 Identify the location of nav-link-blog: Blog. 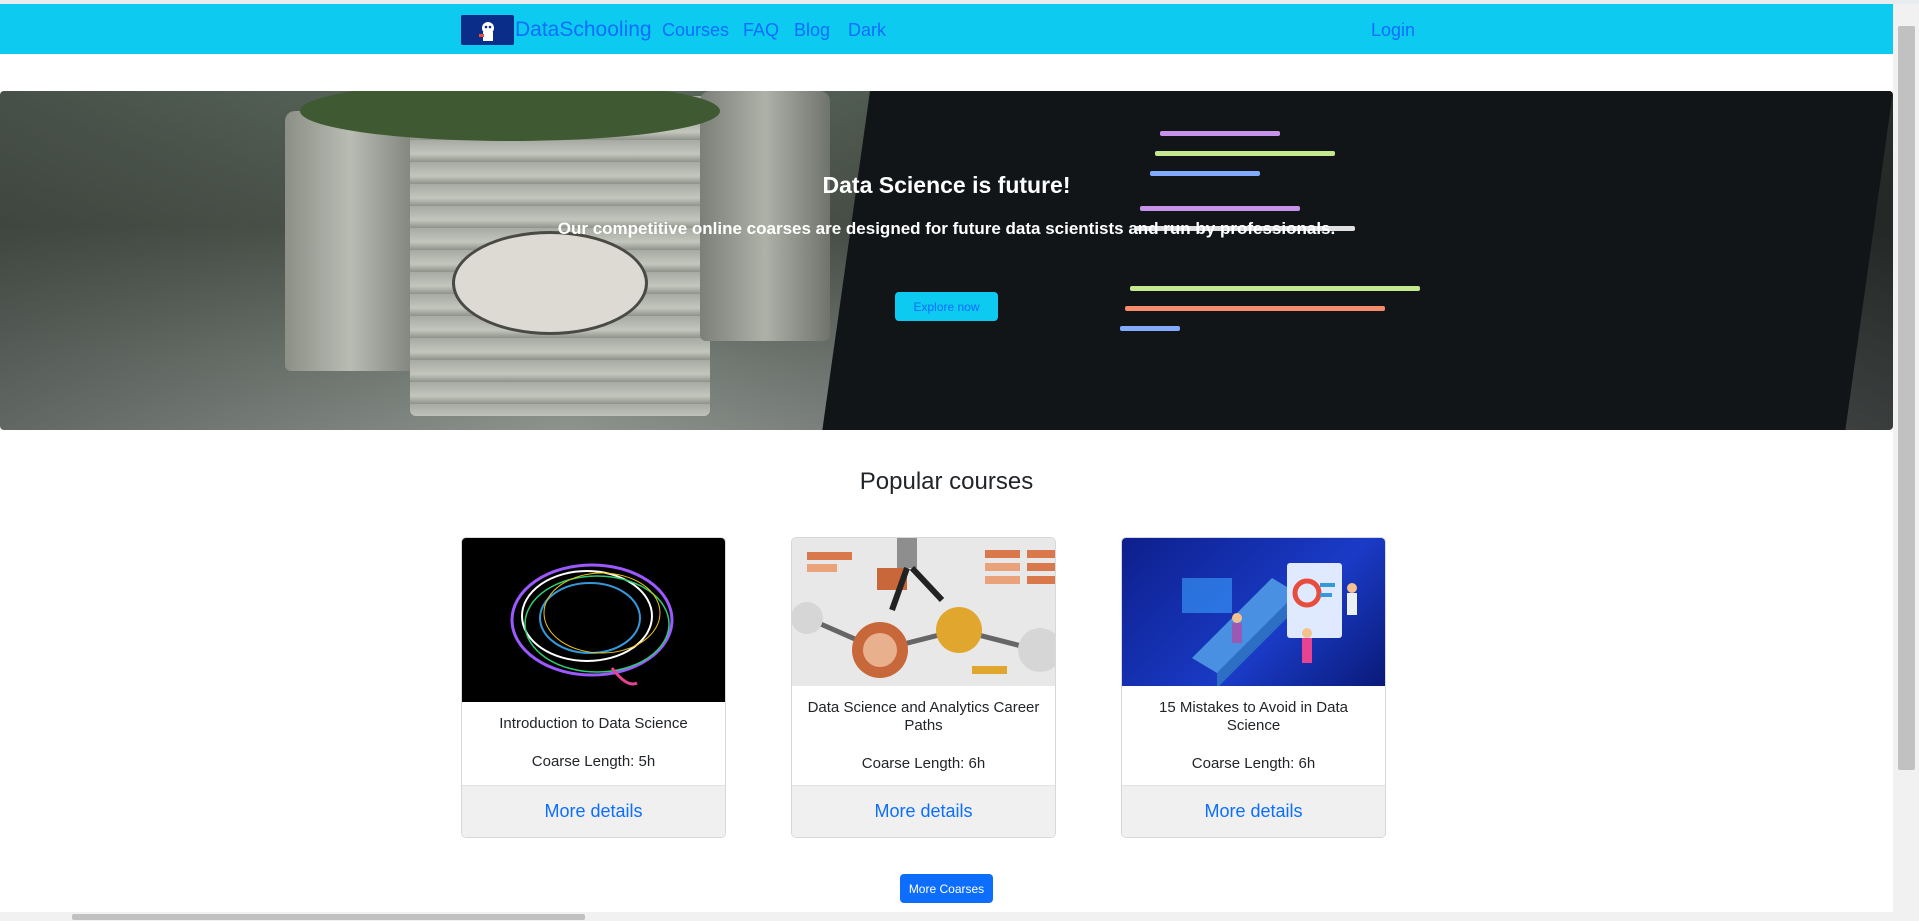
(812, 30).